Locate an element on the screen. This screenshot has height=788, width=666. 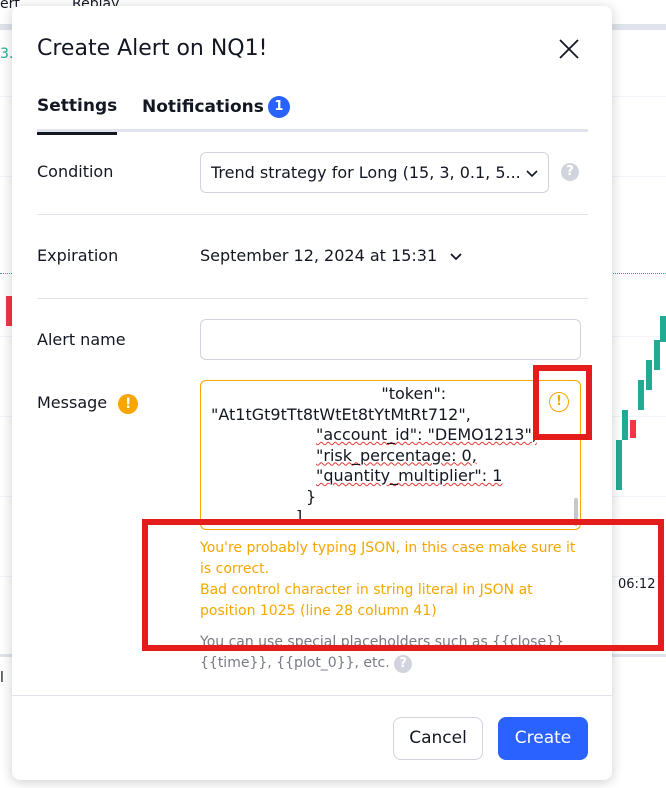
condition-label: Condition is located at coordinates (75, 171).